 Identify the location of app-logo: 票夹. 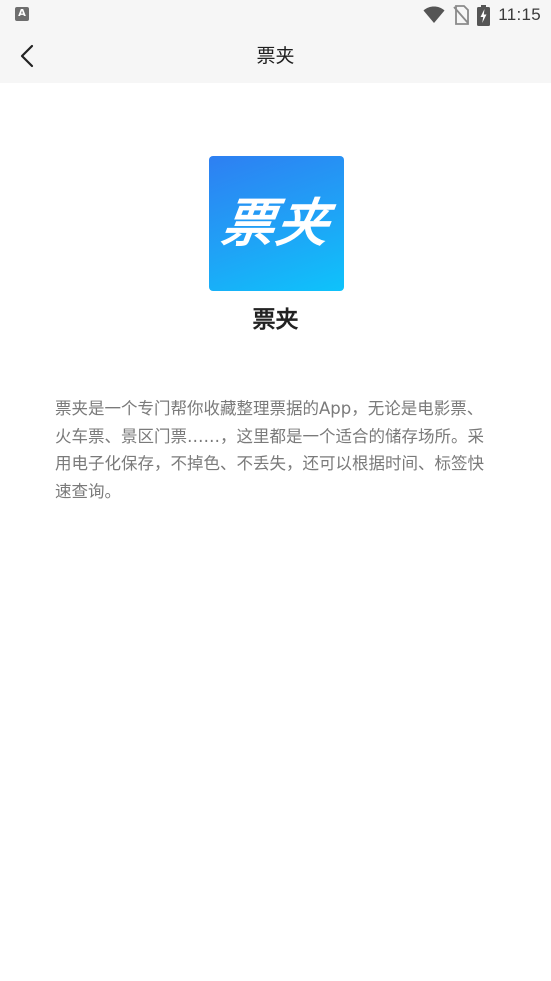
(276, 223).